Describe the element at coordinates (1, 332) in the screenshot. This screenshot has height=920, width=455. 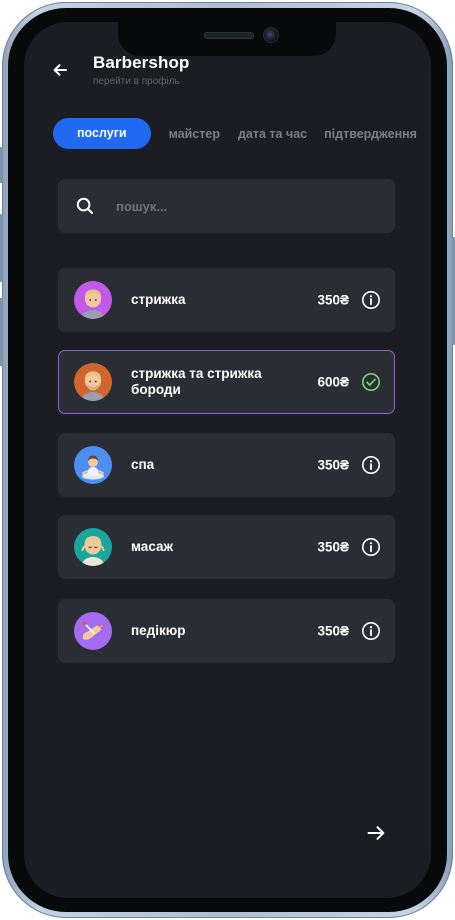
I see `volume-down-button` at that location.